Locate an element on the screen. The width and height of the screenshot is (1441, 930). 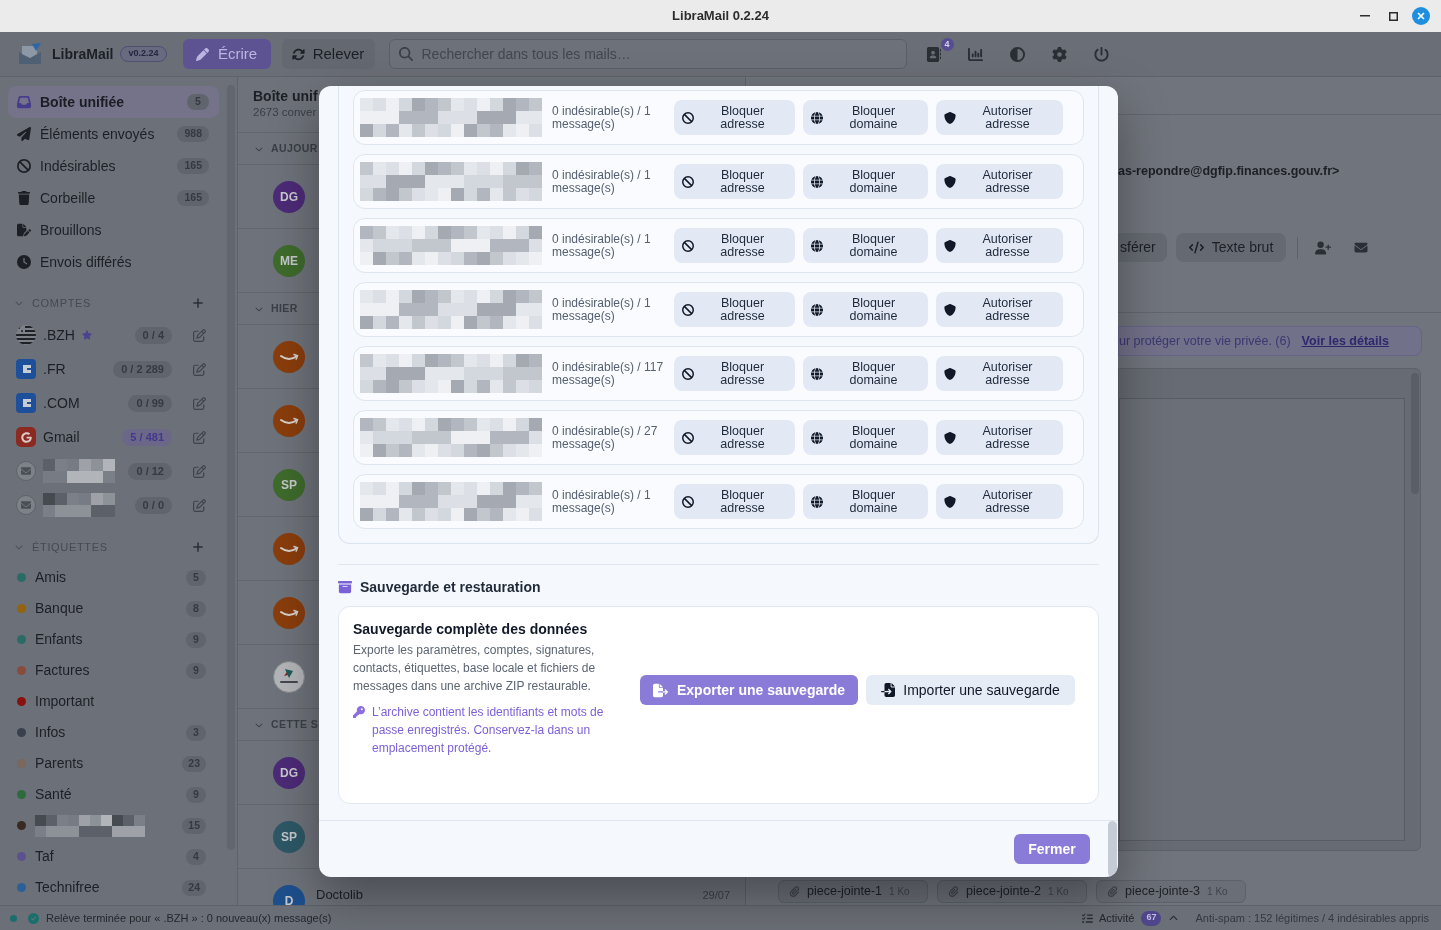
list-icon is located at coordinates (1087, 918).